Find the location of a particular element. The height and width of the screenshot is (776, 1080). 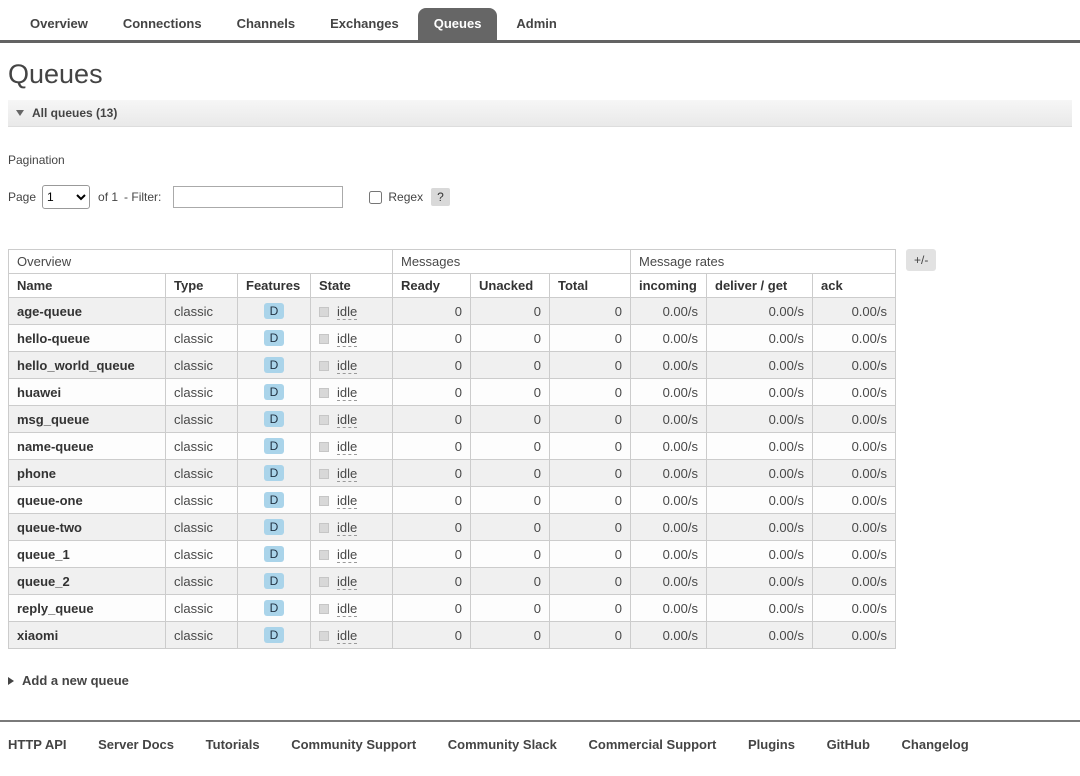

footer-link-http-api: HTTP API is located at coordinates (37, 744).